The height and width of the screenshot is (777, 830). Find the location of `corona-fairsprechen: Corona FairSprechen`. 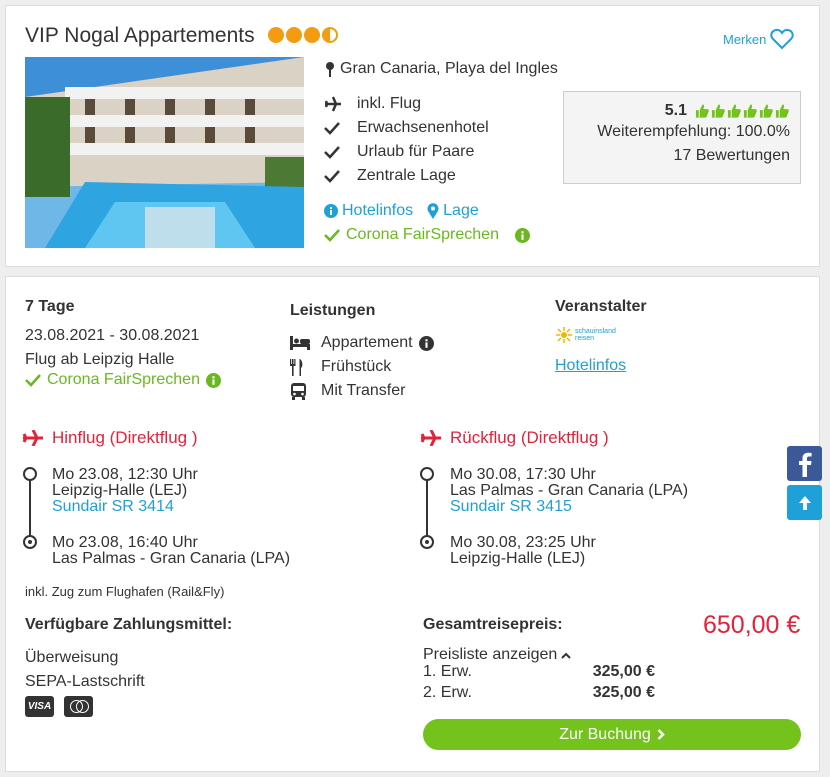

corona-fairsprechen: Corona FairSprechen is located at coordinates (427, 235).